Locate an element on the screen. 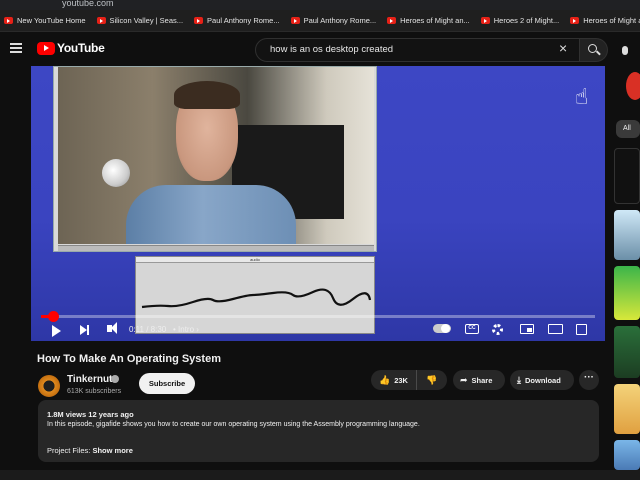 Image resolution: width=640 pixels, height=480 pixels. url-text: youtube.com is located at coordinates (88, 4).